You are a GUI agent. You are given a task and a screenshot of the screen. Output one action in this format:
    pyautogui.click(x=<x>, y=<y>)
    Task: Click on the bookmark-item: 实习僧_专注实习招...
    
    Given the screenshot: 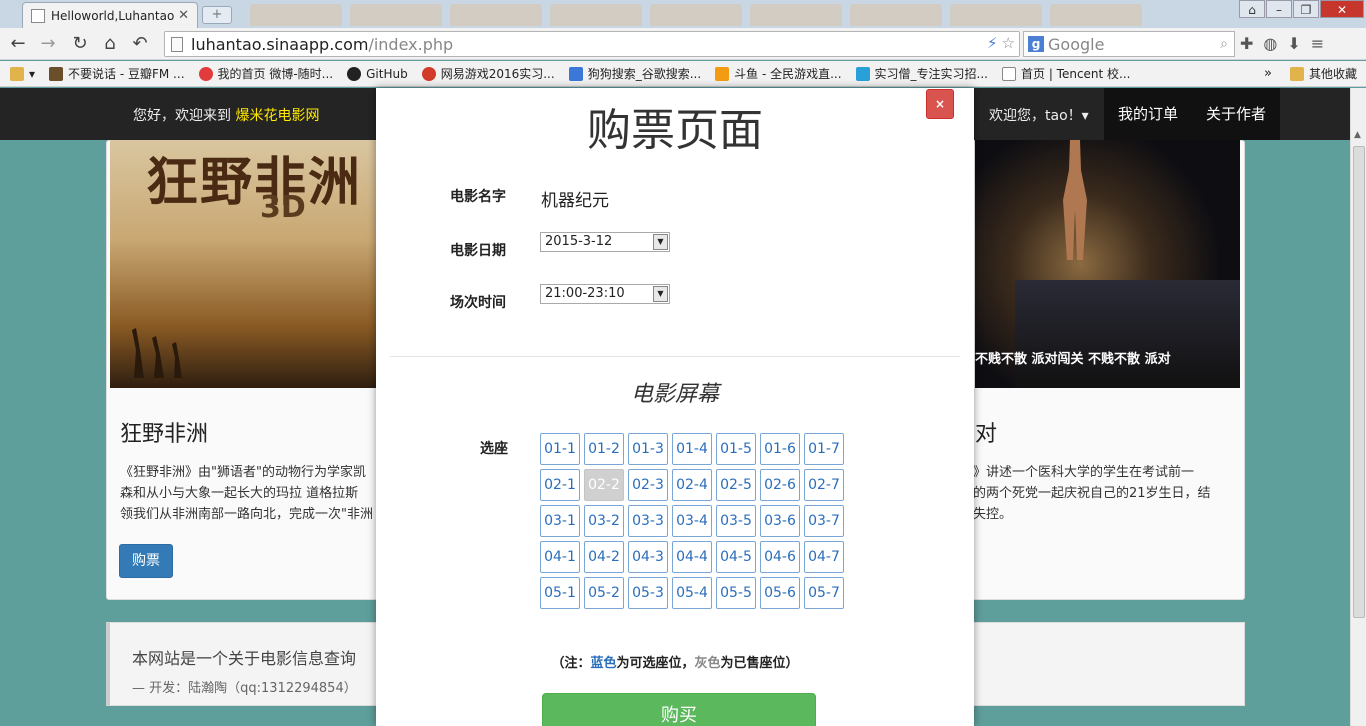 What is the action you would take?
    pyautogui.click(x=921, y=73)
    